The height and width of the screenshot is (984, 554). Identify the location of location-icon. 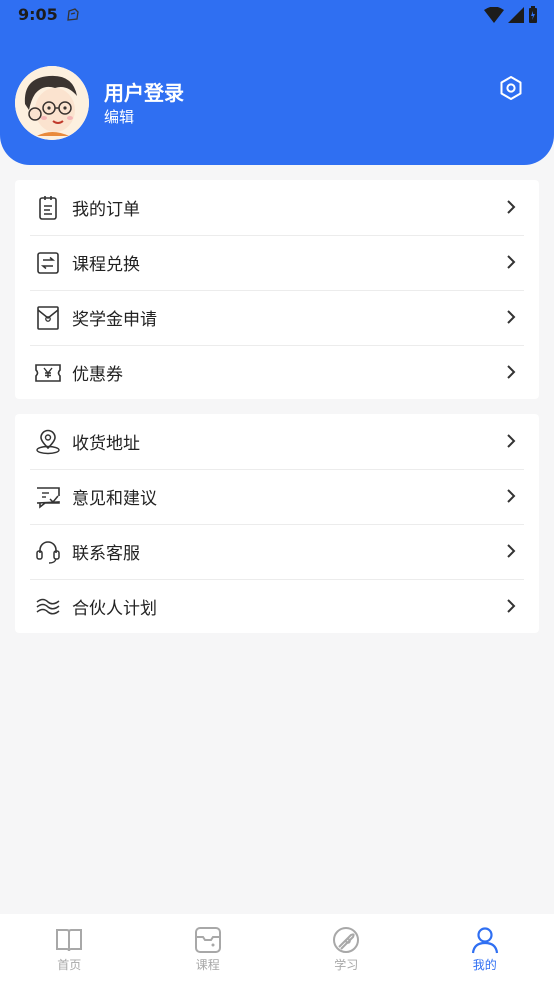
(48, 442).